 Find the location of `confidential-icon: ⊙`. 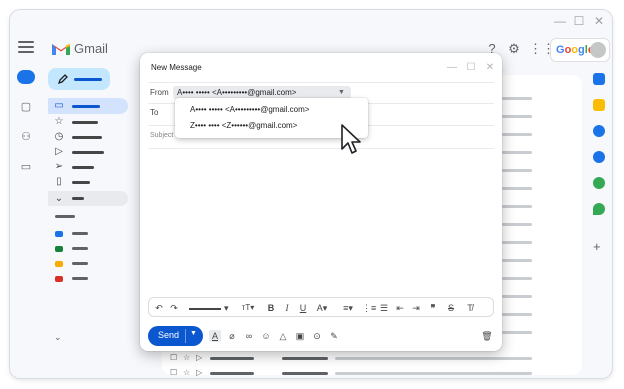

confidential-icon: ⊙ is located at coordinates (317, 336).